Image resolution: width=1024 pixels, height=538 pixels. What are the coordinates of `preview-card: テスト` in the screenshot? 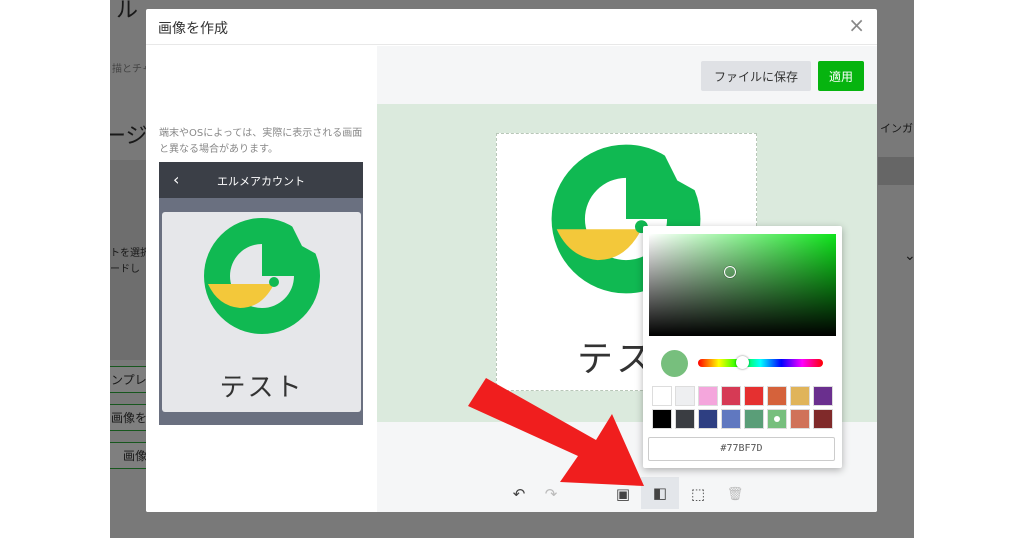 It's located at (261, 312).